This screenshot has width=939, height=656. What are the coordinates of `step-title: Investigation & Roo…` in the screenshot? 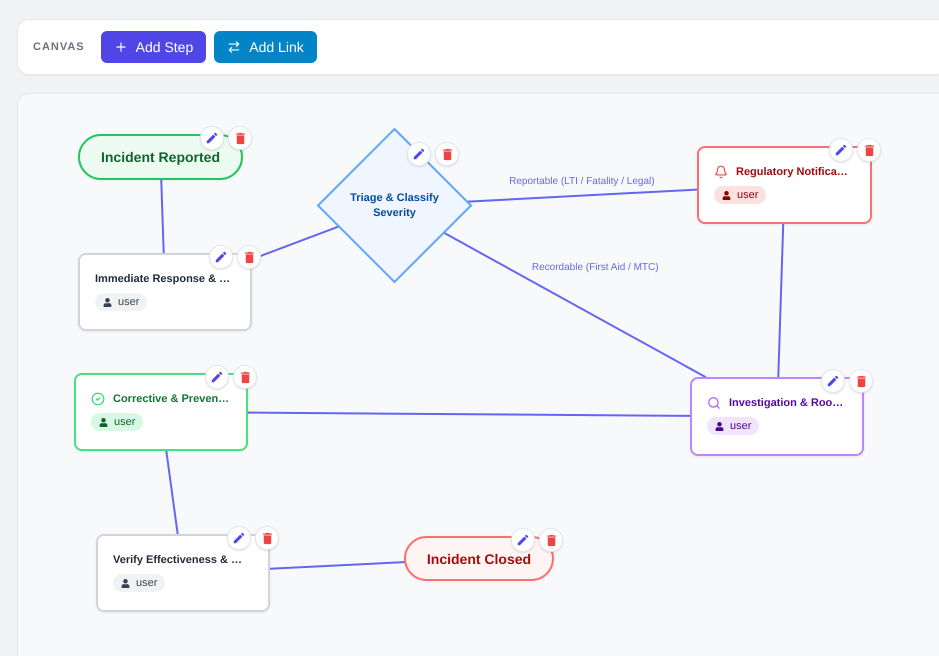 It's located at (786, 403).